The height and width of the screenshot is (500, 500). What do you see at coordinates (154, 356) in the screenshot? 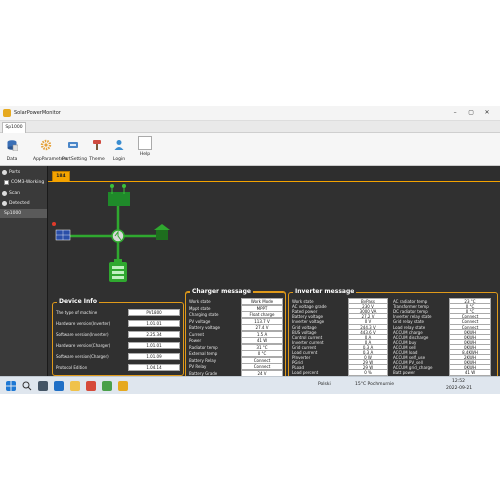
I see `row-value: 1.01.09` at bounding box center [154, 356].